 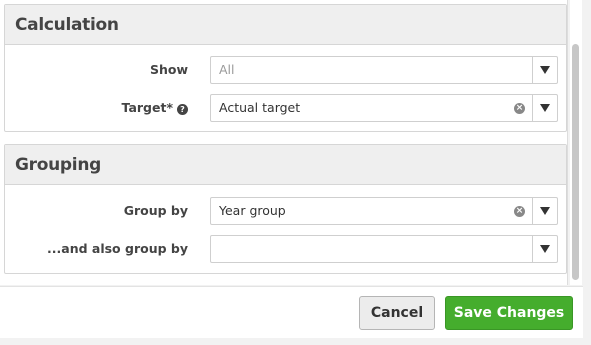 What do you see at coordinates (168, 69) in the screenshot?
I see `show-label: Show` at bounding box center [168, 69].